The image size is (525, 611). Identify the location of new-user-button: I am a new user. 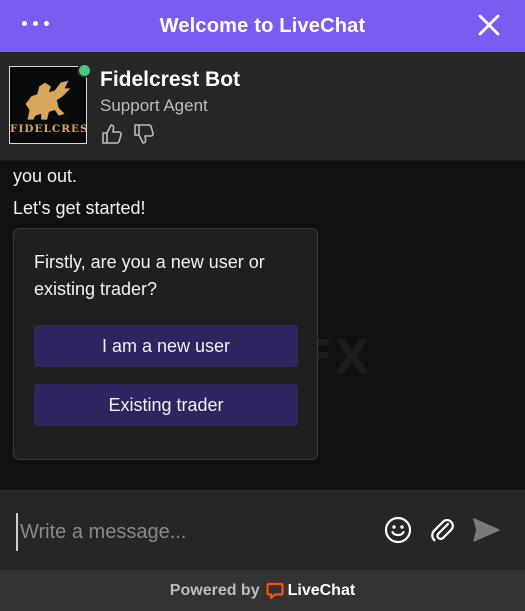
(166, 346).